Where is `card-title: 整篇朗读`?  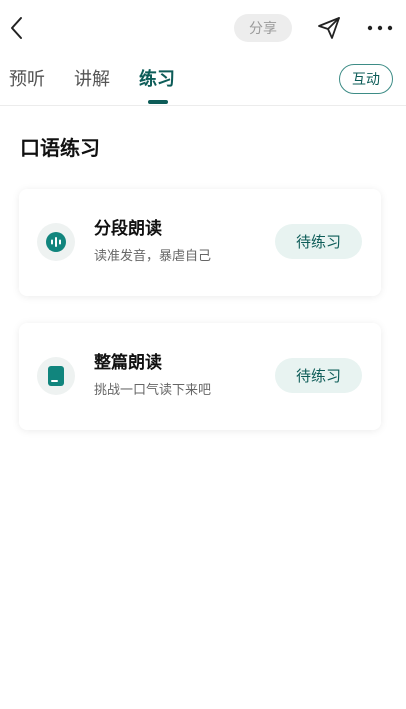 card-title: 整篇朗读 is located at coordinates (128, 363).